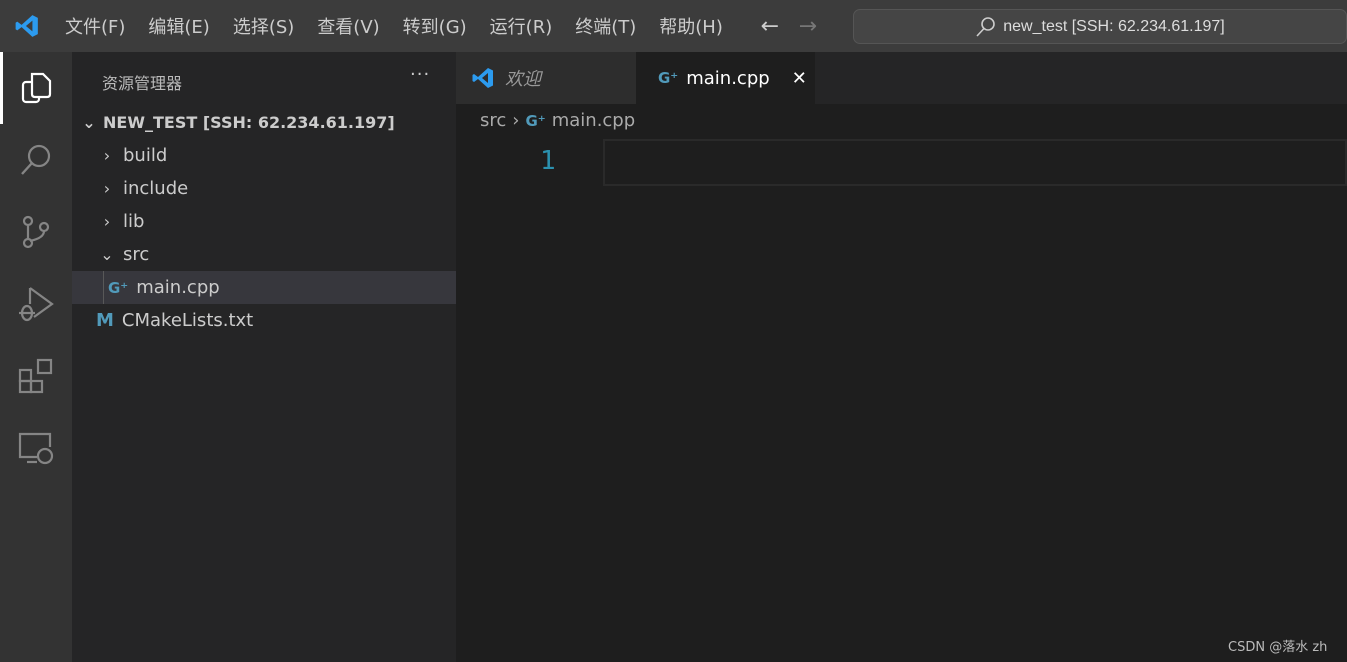 Image resolution: width=1347 pixels, height=662 pixels. I want to click on line-number: 1, so click(548, 161).